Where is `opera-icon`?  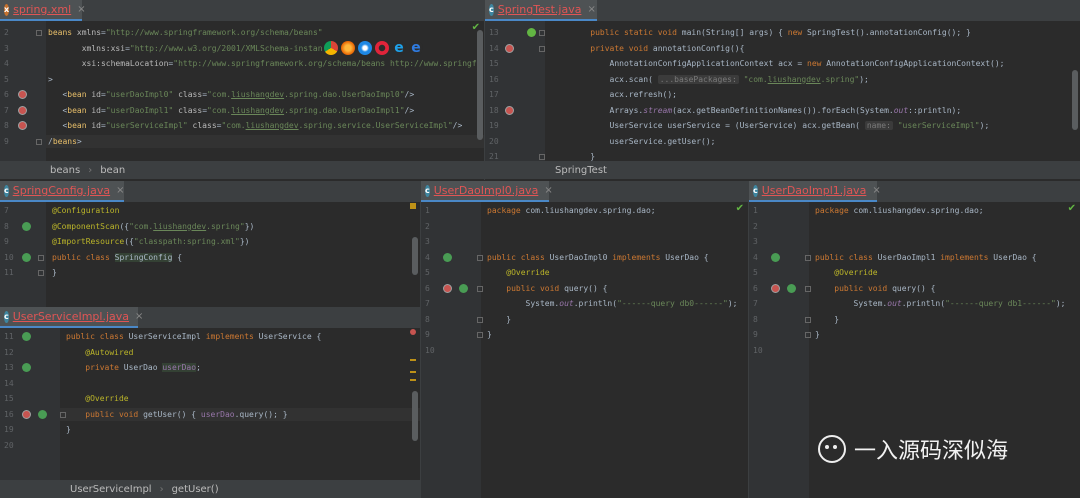 opera-icon is located at coordinates (382, 48).